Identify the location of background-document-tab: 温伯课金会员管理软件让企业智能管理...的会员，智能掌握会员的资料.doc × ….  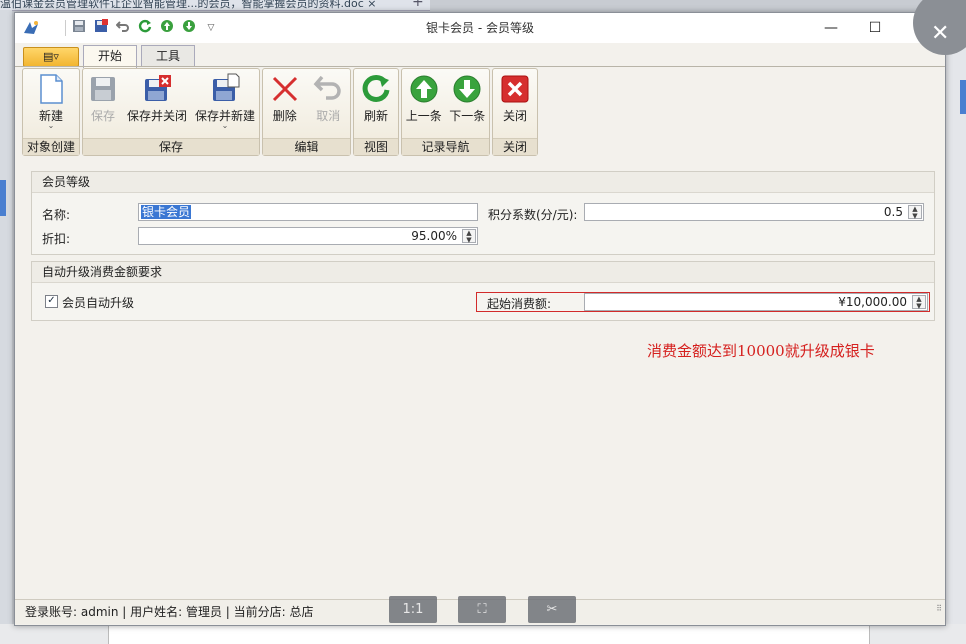
(215, 5).